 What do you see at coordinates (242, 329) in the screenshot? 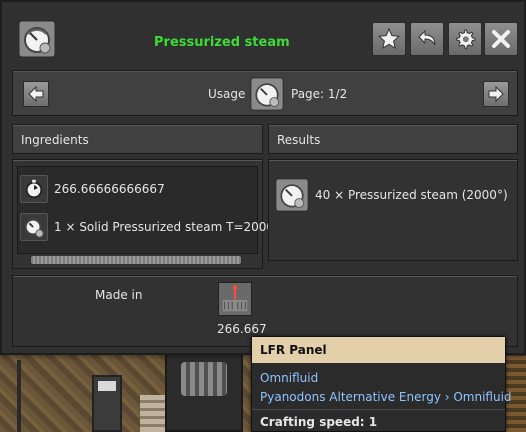
I see `machine-count: 266.667` at bounding box center [242, 329].